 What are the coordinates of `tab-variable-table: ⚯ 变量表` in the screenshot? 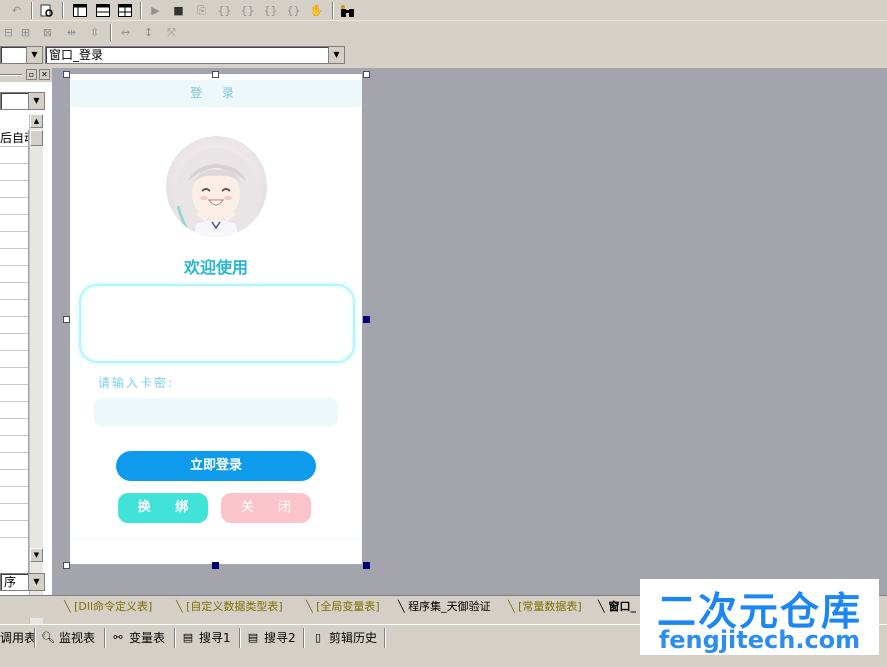 It's located at (138, 638).